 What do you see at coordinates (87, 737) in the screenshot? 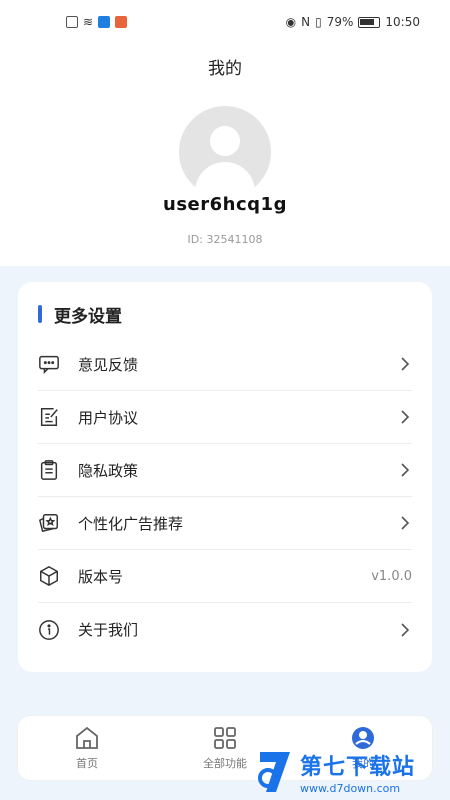
I see `home-icon` at bounding box center [87, 737].